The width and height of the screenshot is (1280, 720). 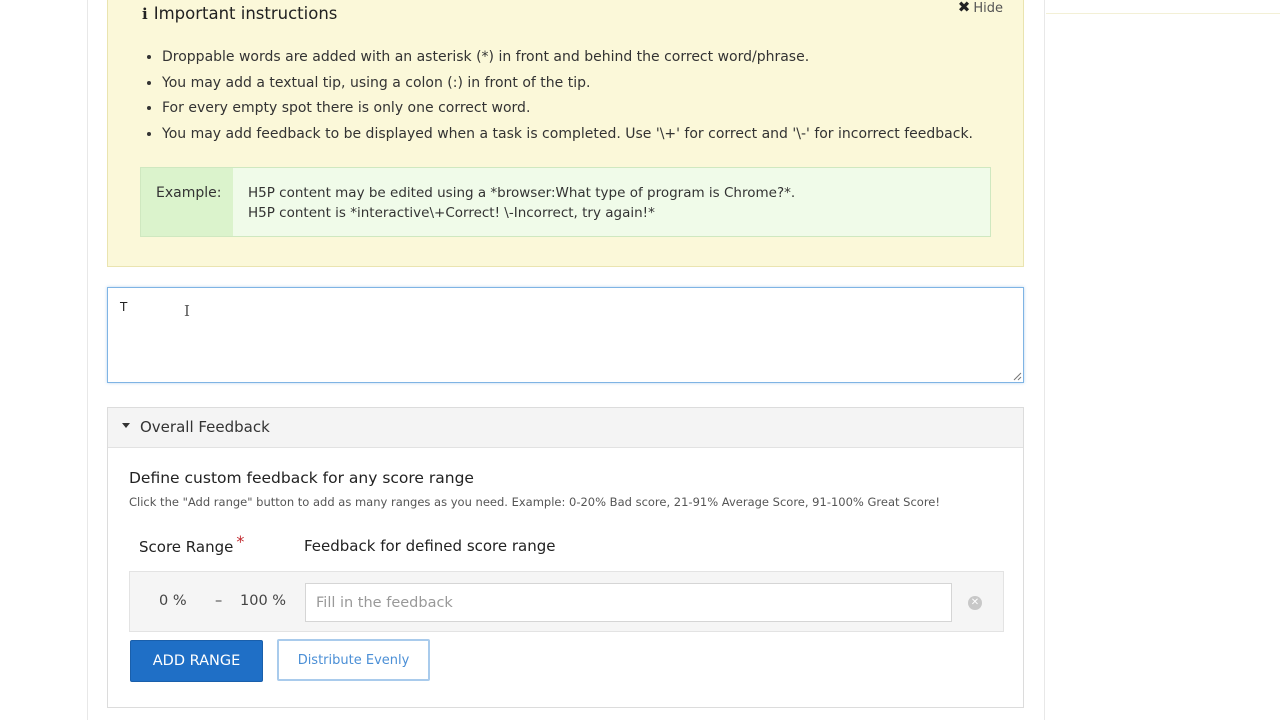 What do you see at coordinates (196, 661) in the screenshot?
I see `add-range-button: ADD RANGE` at bounding box center [196, 661].